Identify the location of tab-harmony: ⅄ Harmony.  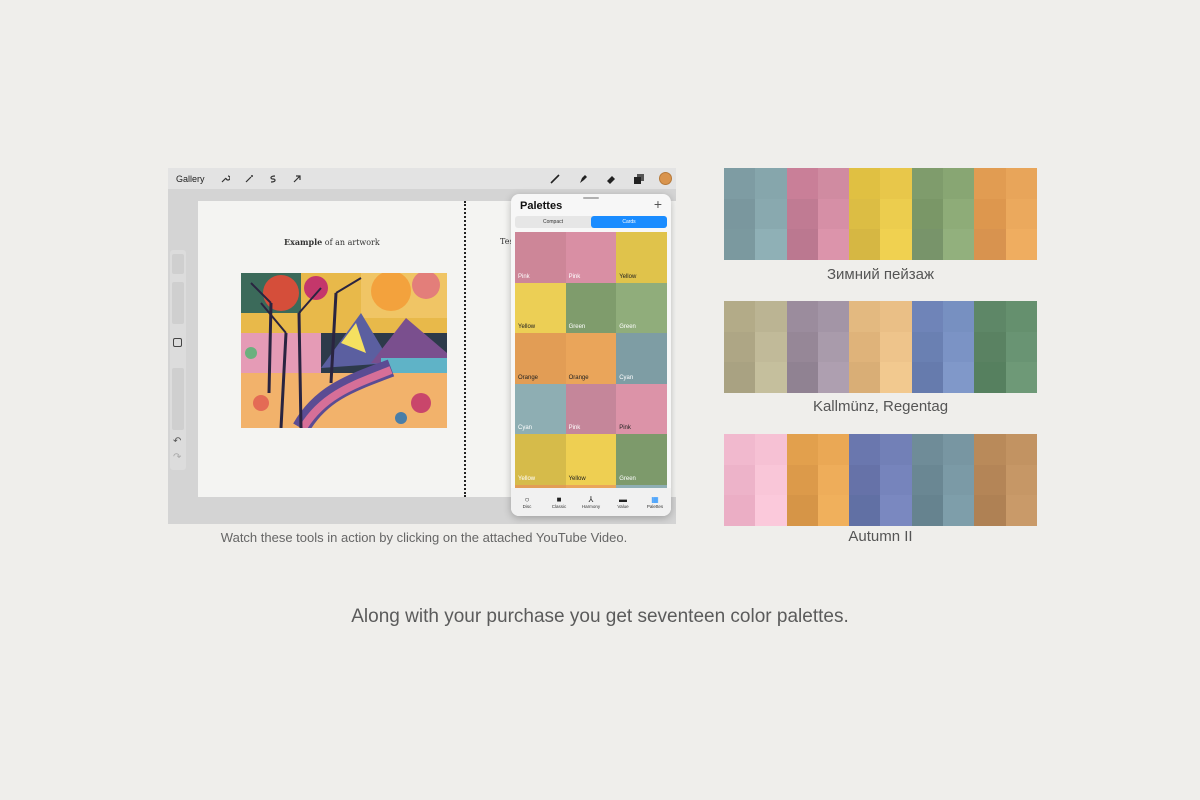
(591, 502).